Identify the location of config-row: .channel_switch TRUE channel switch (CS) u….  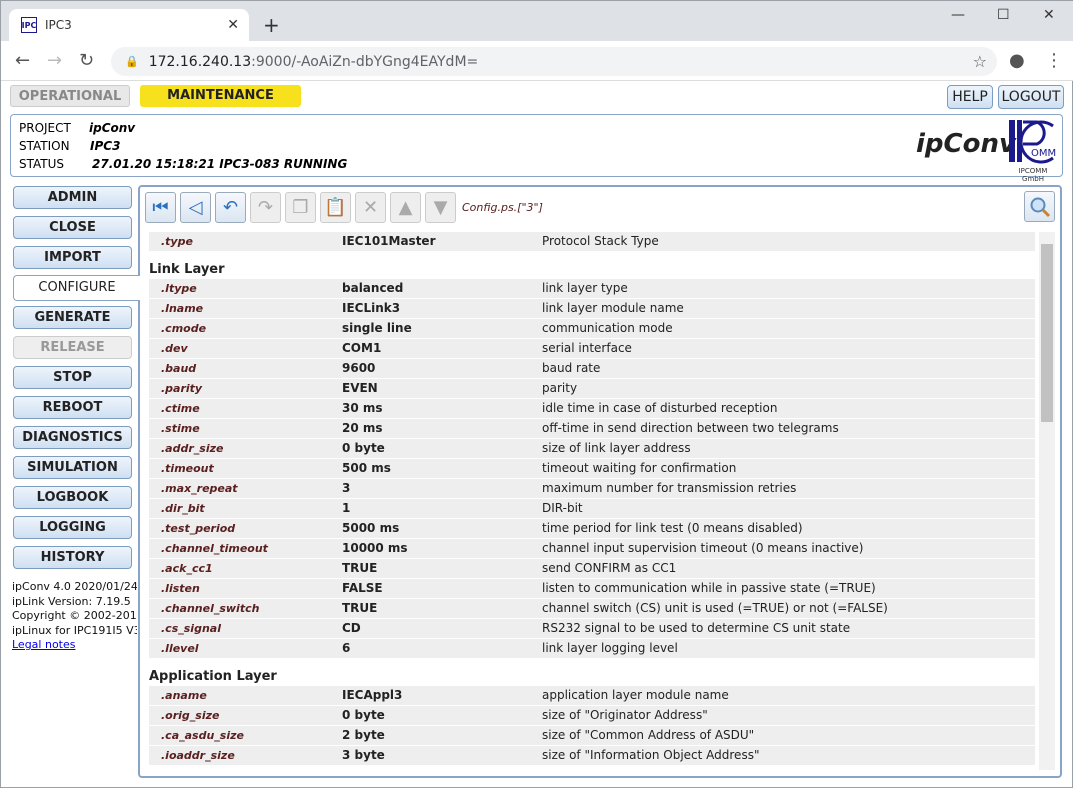
(592, 608).